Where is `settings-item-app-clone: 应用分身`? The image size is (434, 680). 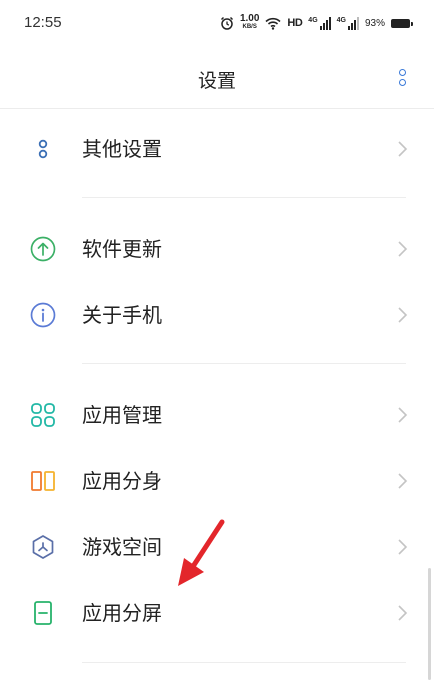 settings-item-app-clone: 应用分身 is located at coordinates (217, 481).